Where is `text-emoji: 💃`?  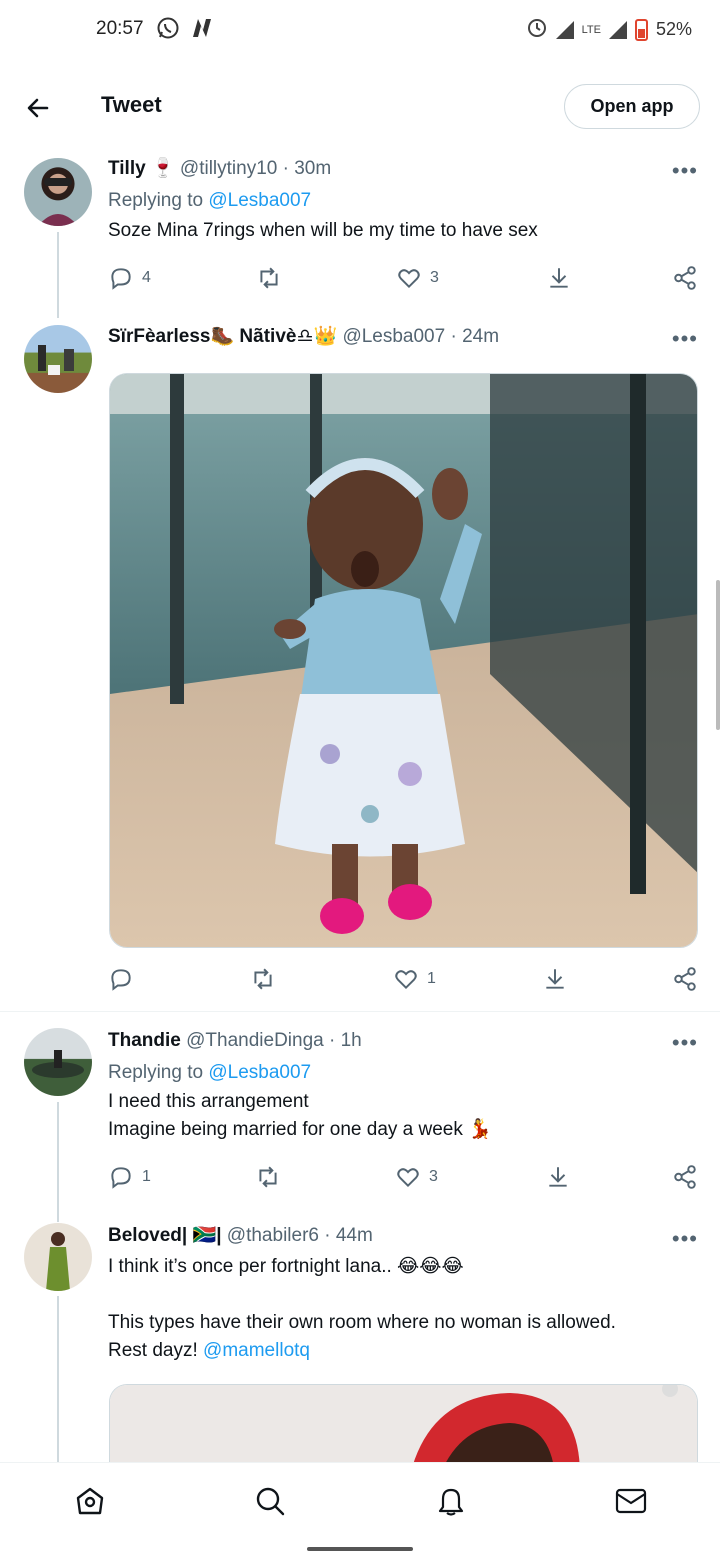 text-emoji: 💃 is located at coordinates (480, 1129).